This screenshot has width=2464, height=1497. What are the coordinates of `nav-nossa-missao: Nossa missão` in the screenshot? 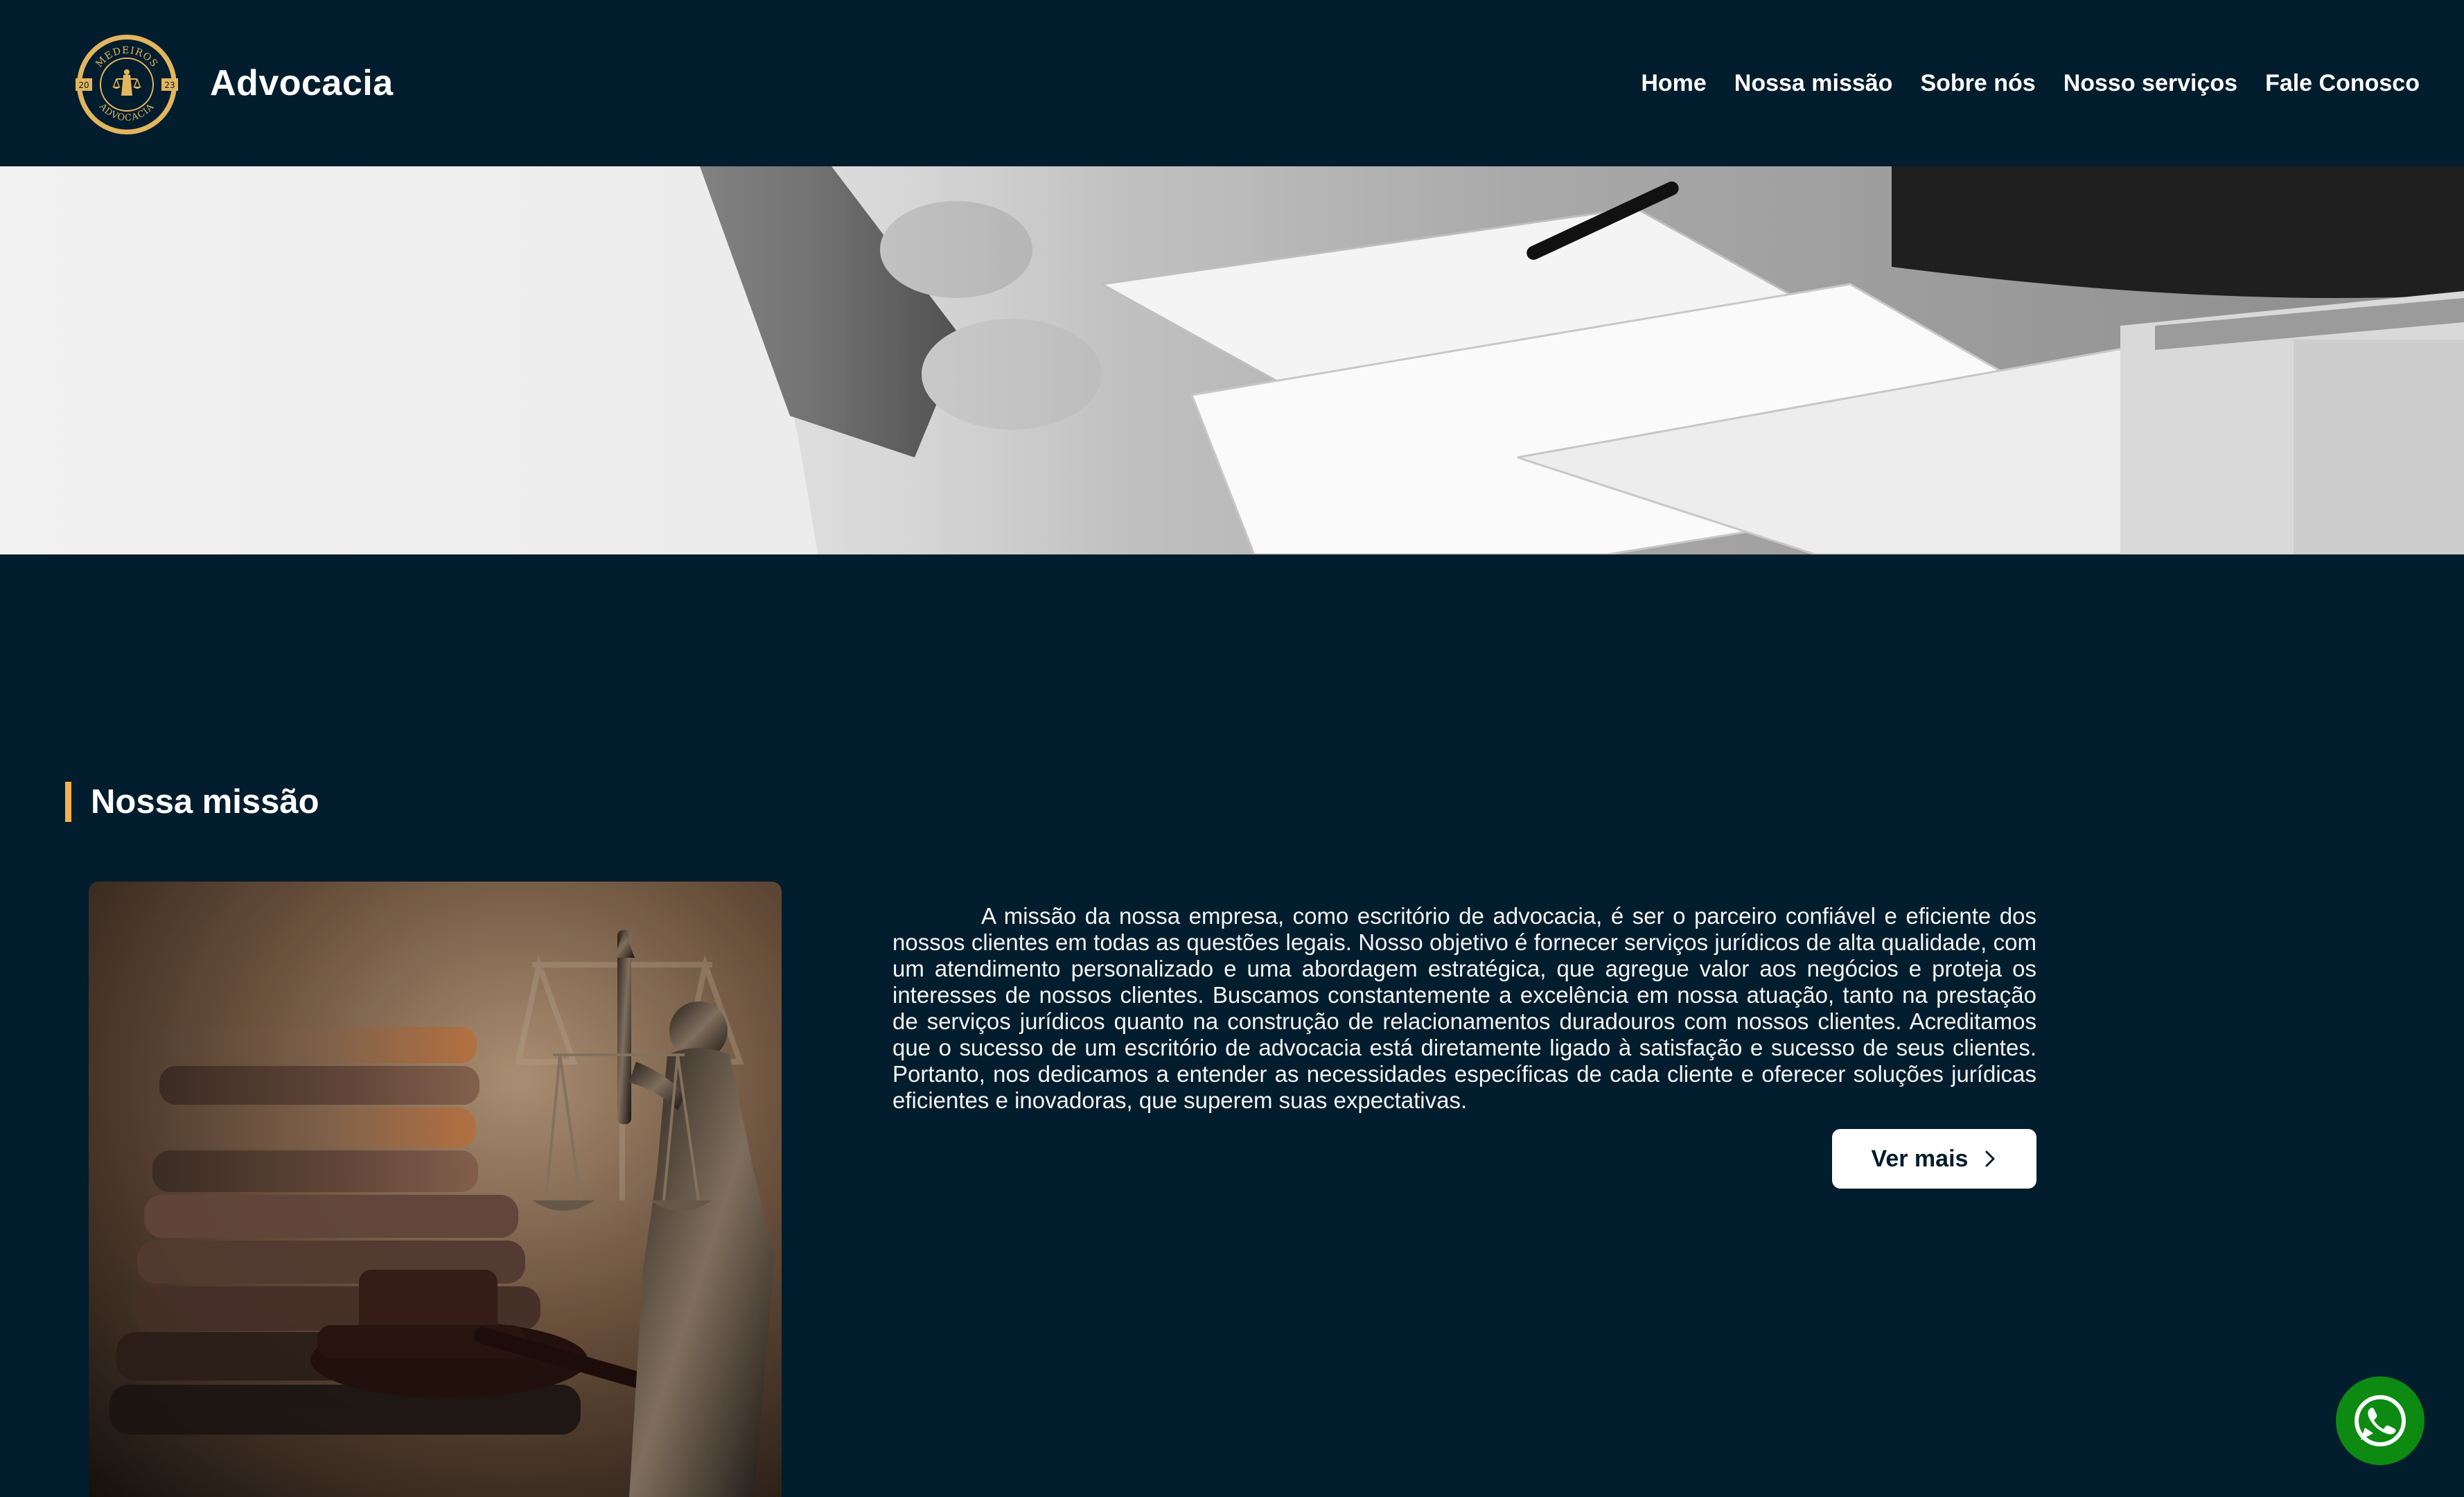 It's located at (1813, 83).